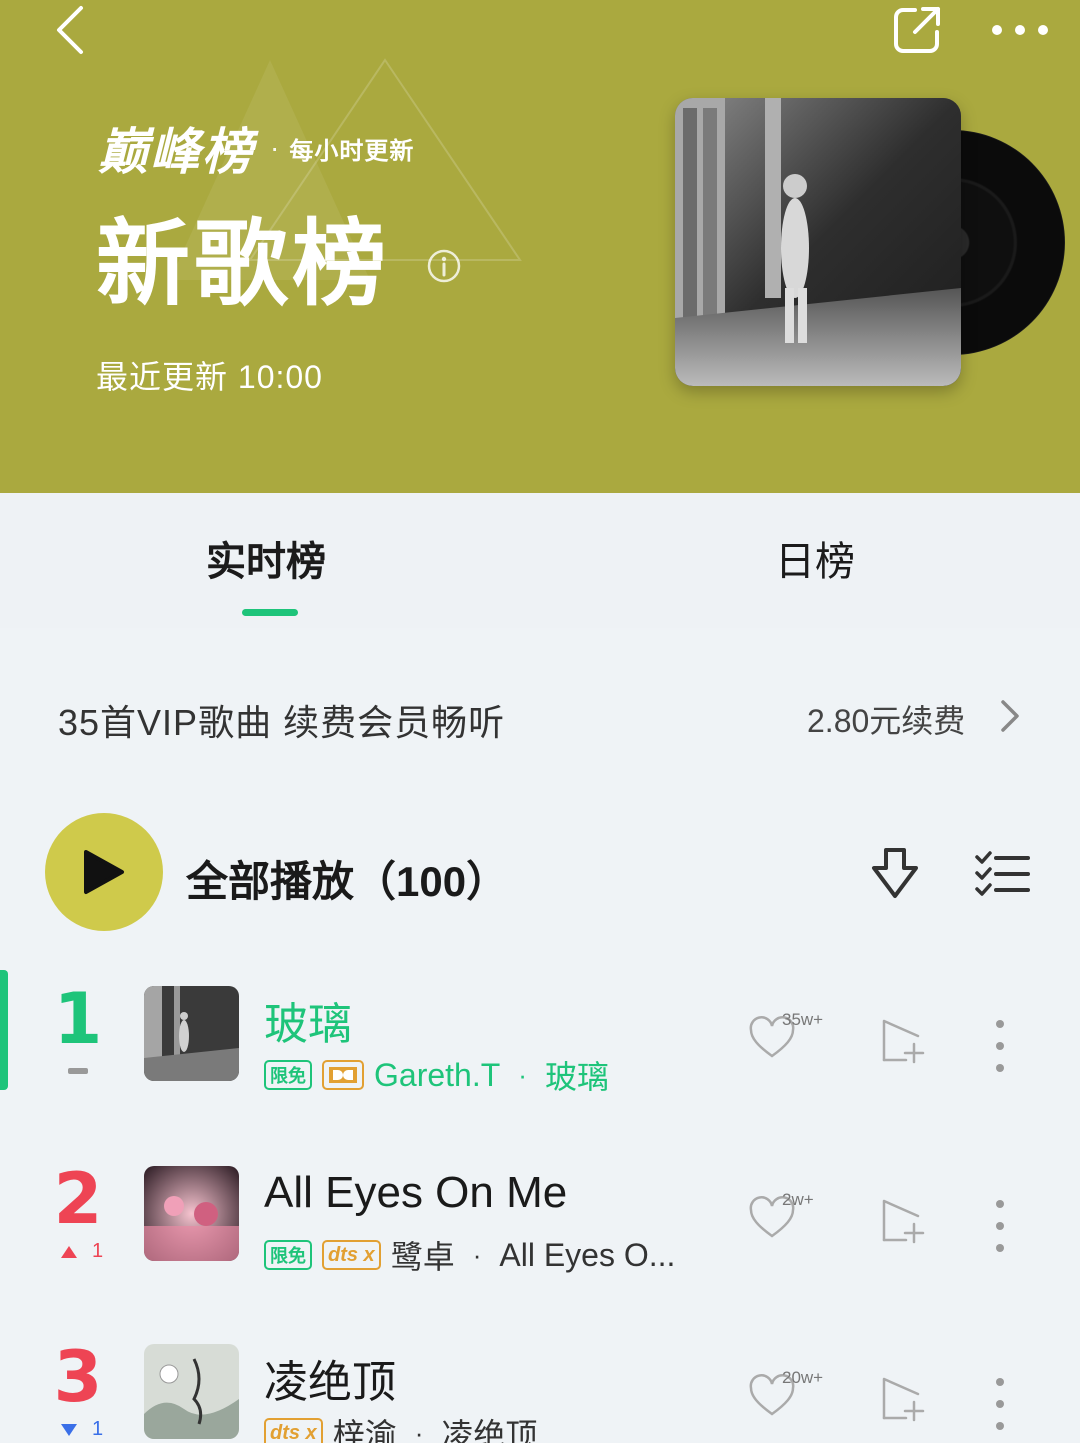 This screenshot has width=1080, height=1443. Describe the element at coordinates (308, 1024) in the screenshot. I see `song-title: 玻璃` at that location.